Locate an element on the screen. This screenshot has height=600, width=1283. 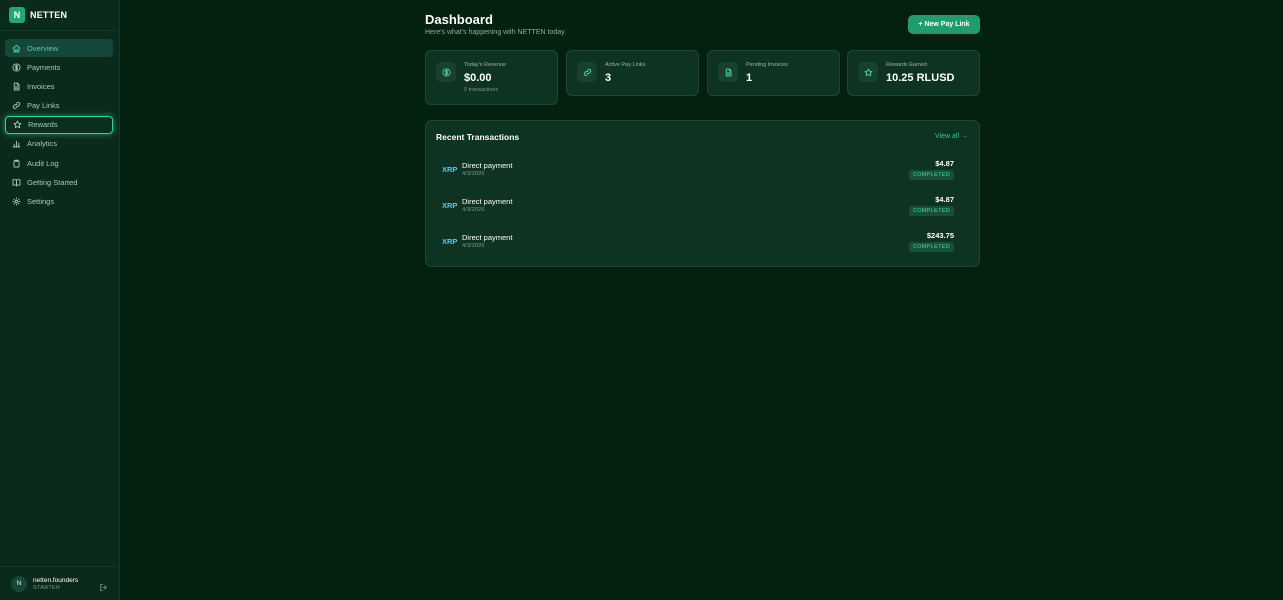
logout-icon is located at coordinates (103, 585).